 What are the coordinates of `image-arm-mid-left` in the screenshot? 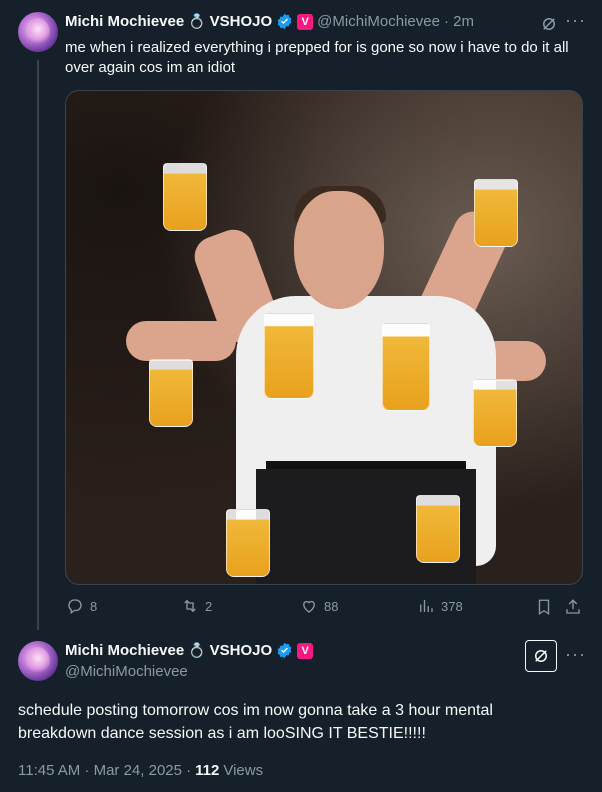 It's located at (181, 341).